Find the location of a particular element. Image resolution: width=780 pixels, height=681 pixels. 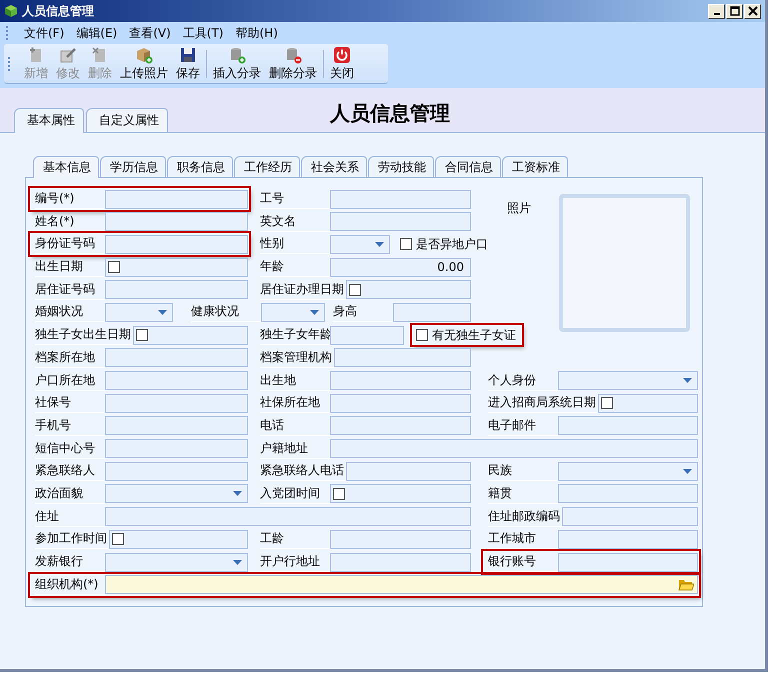

toolbar-button: 保存 is located at coordinates (188, 64).